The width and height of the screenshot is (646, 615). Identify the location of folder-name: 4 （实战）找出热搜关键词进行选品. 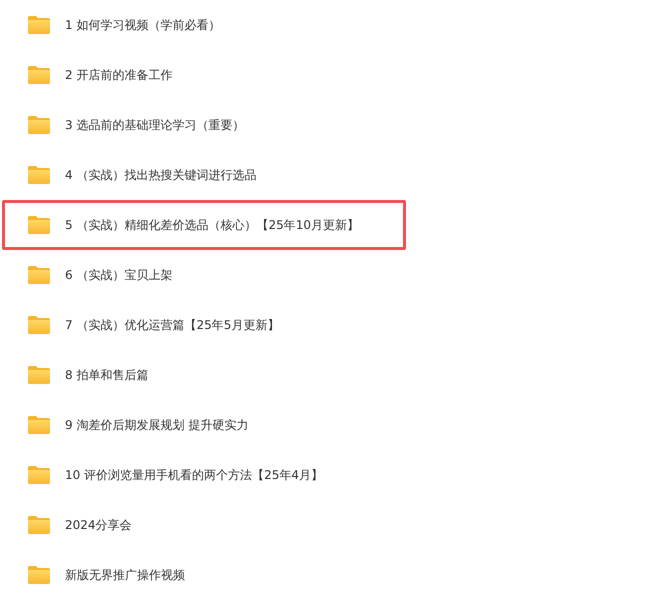
(160, 175).